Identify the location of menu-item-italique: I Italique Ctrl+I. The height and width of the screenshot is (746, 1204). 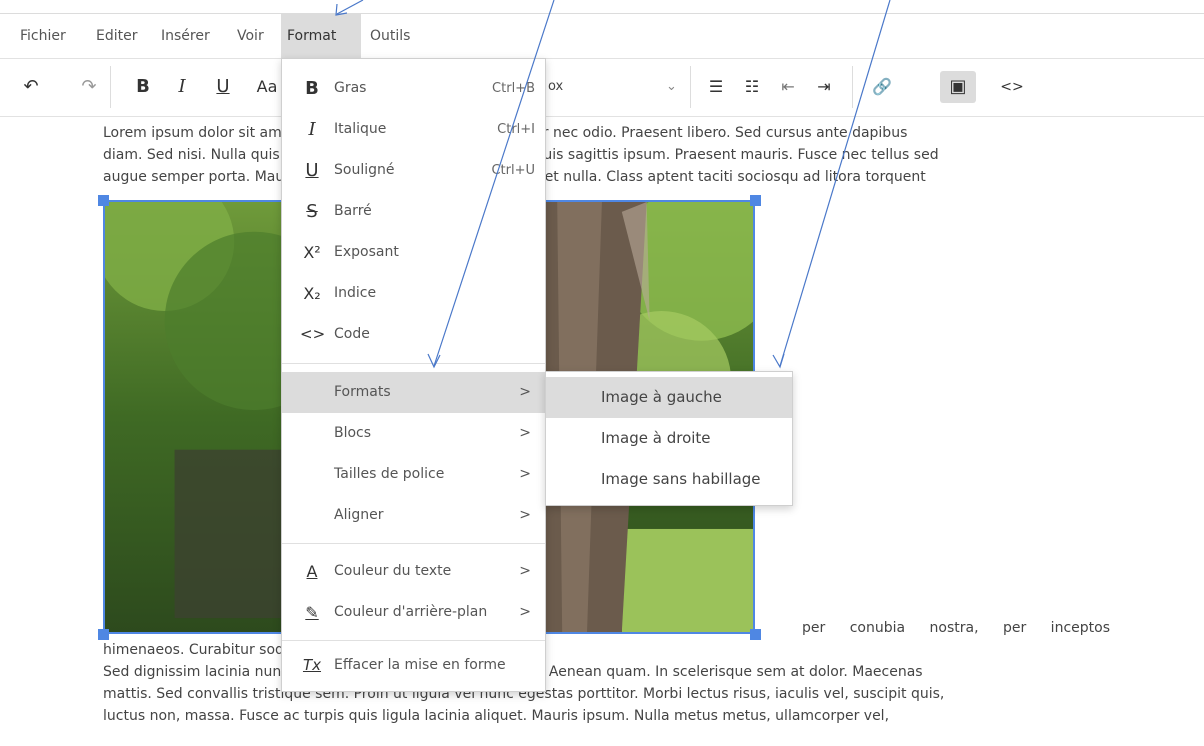
(413, 129).